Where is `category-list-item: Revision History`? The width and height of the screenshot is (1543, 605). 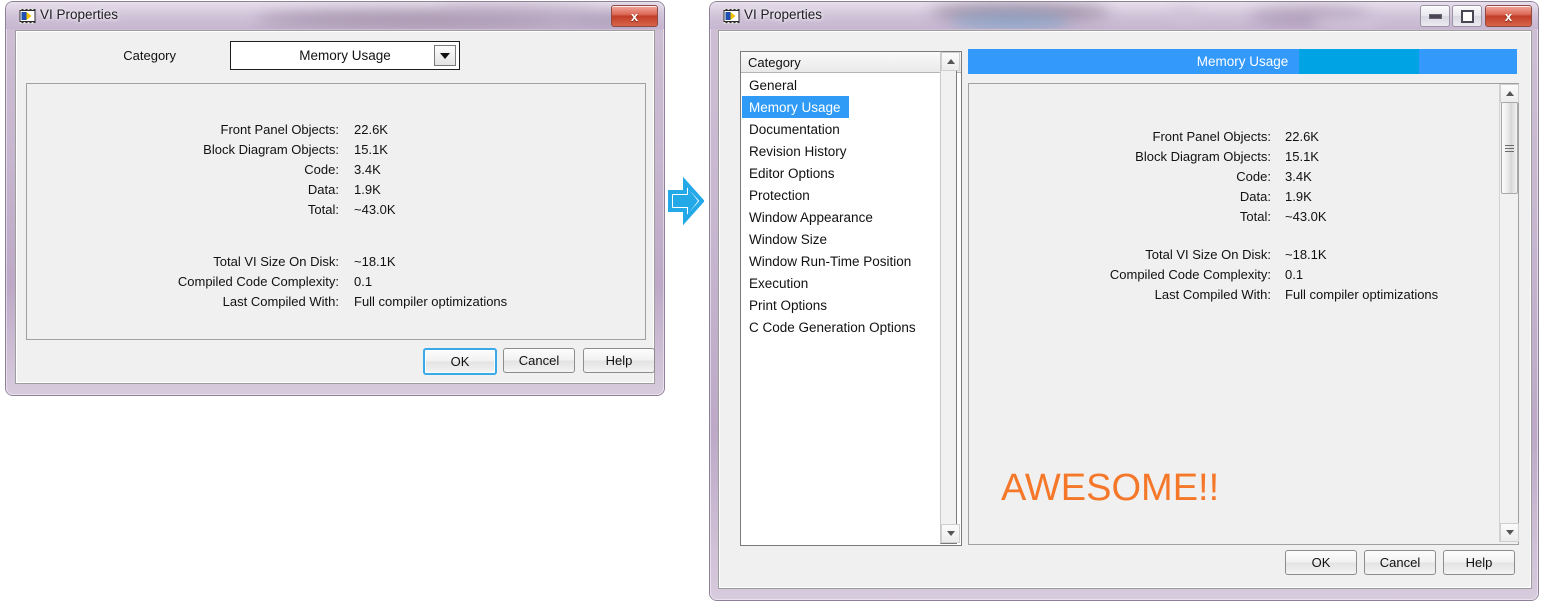
category-list-item: Revision History is located at coordinates (794, 151).